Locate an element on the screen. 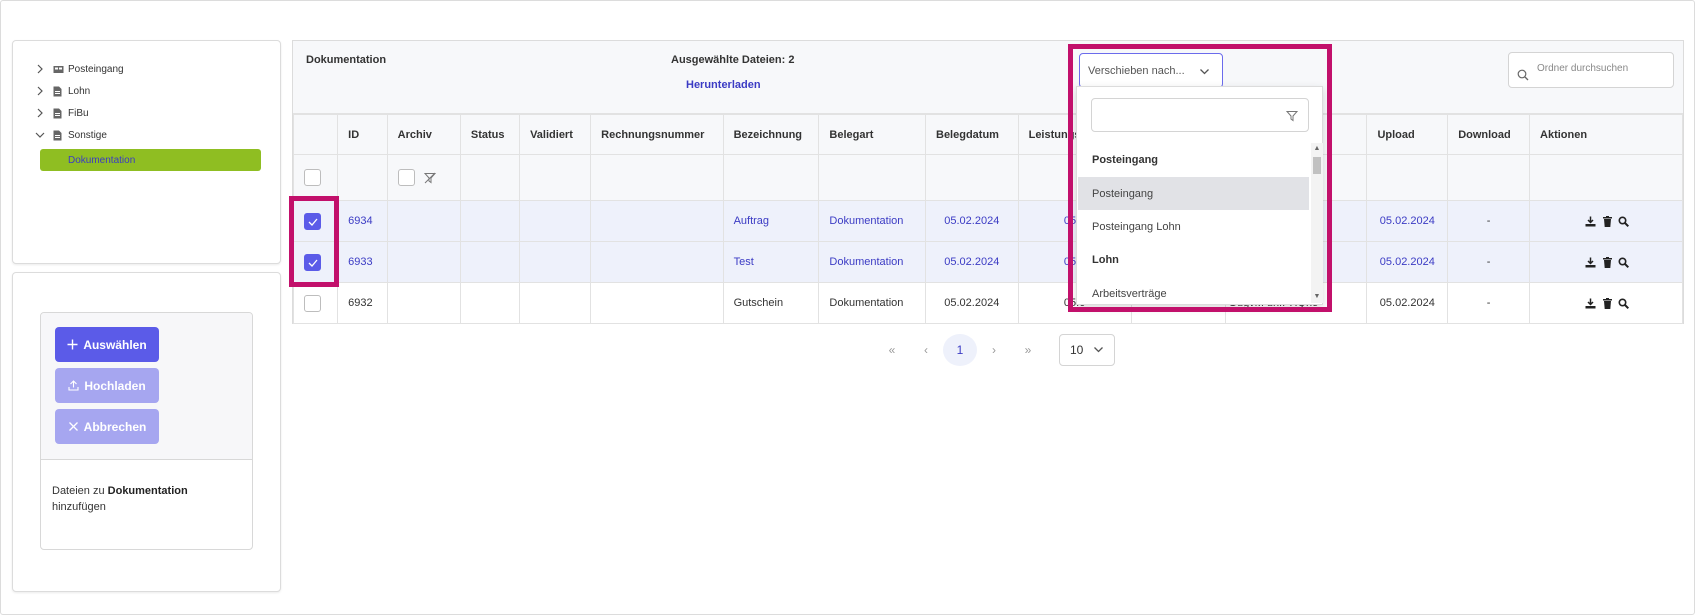  cancel-button-label: Abbrechen is located at coordinates (115, 426).